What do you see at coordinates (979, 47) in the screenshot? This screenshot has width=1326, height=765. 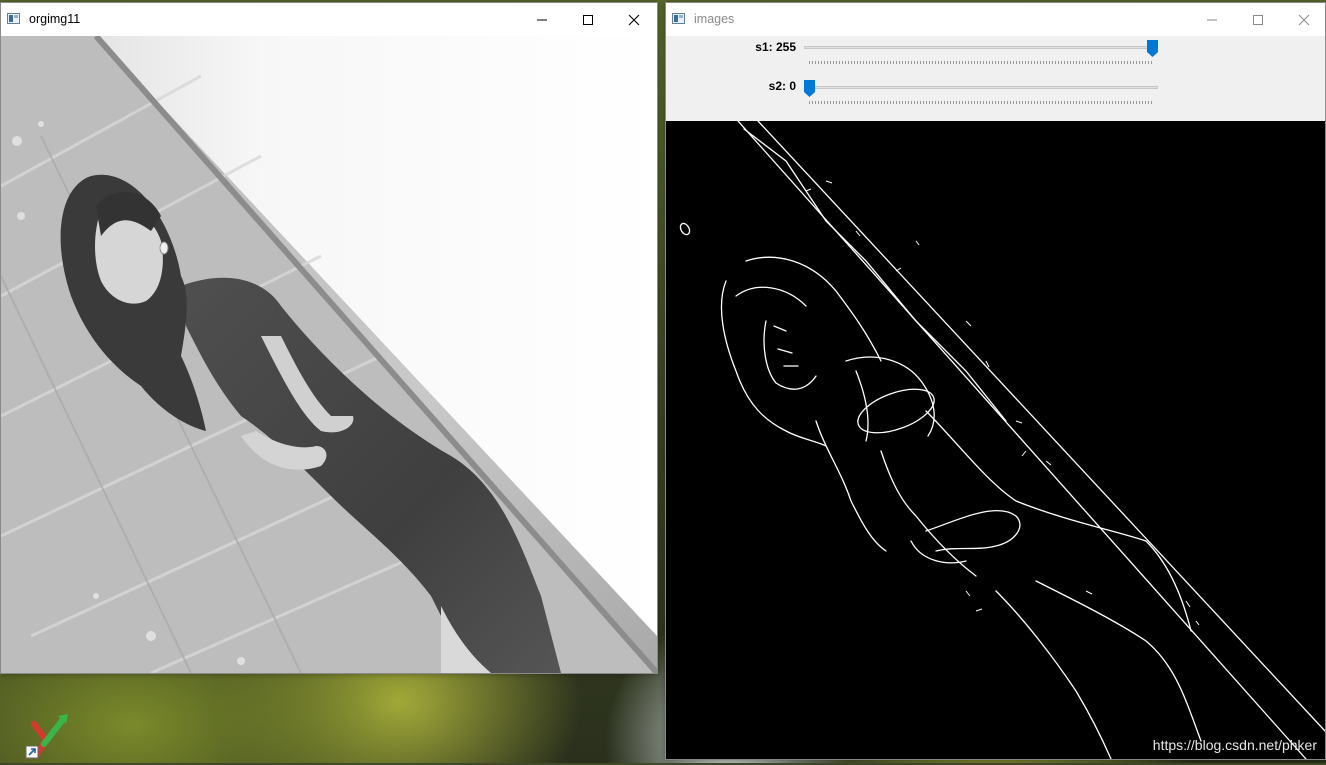 I see `trackbar-s1` at bounding box center [979, 47].